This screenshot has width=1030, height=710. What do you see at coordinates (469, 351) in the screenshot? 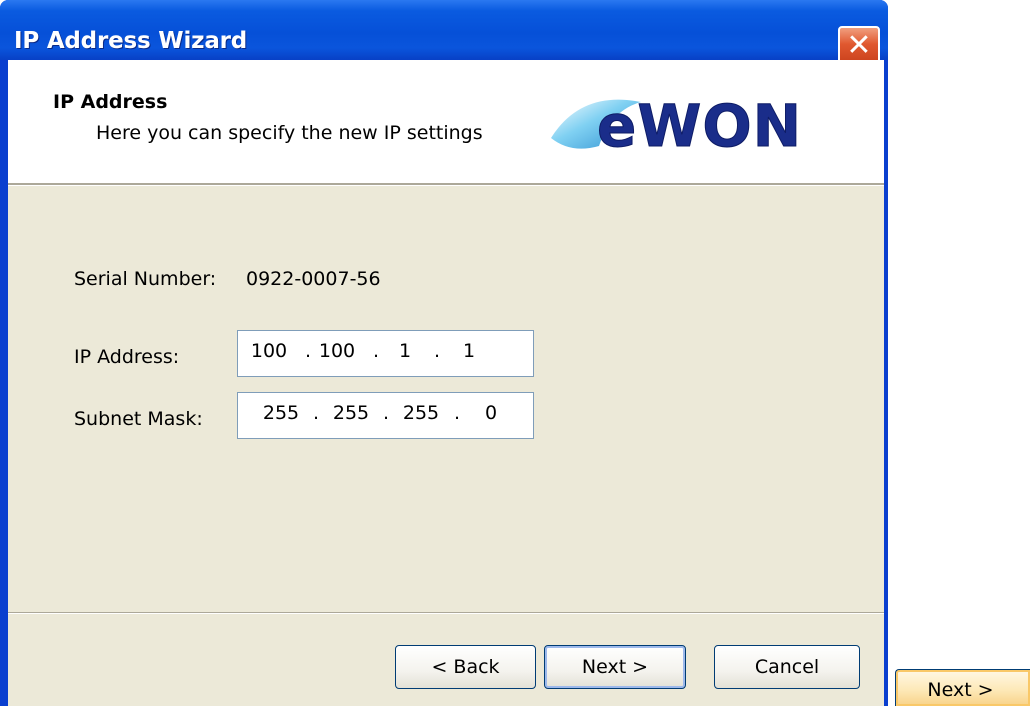
I see `ip-octet-4: 1` at bounding box center [469, 351].